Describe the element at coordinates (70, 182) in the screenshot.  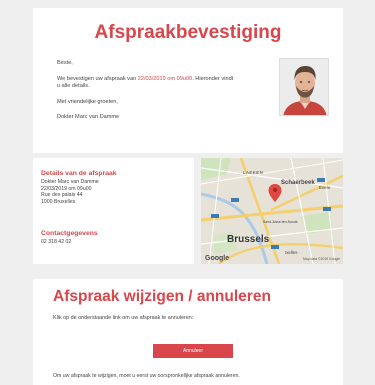
I see `details-doctor: Dokter Marc van Damme` at that location.